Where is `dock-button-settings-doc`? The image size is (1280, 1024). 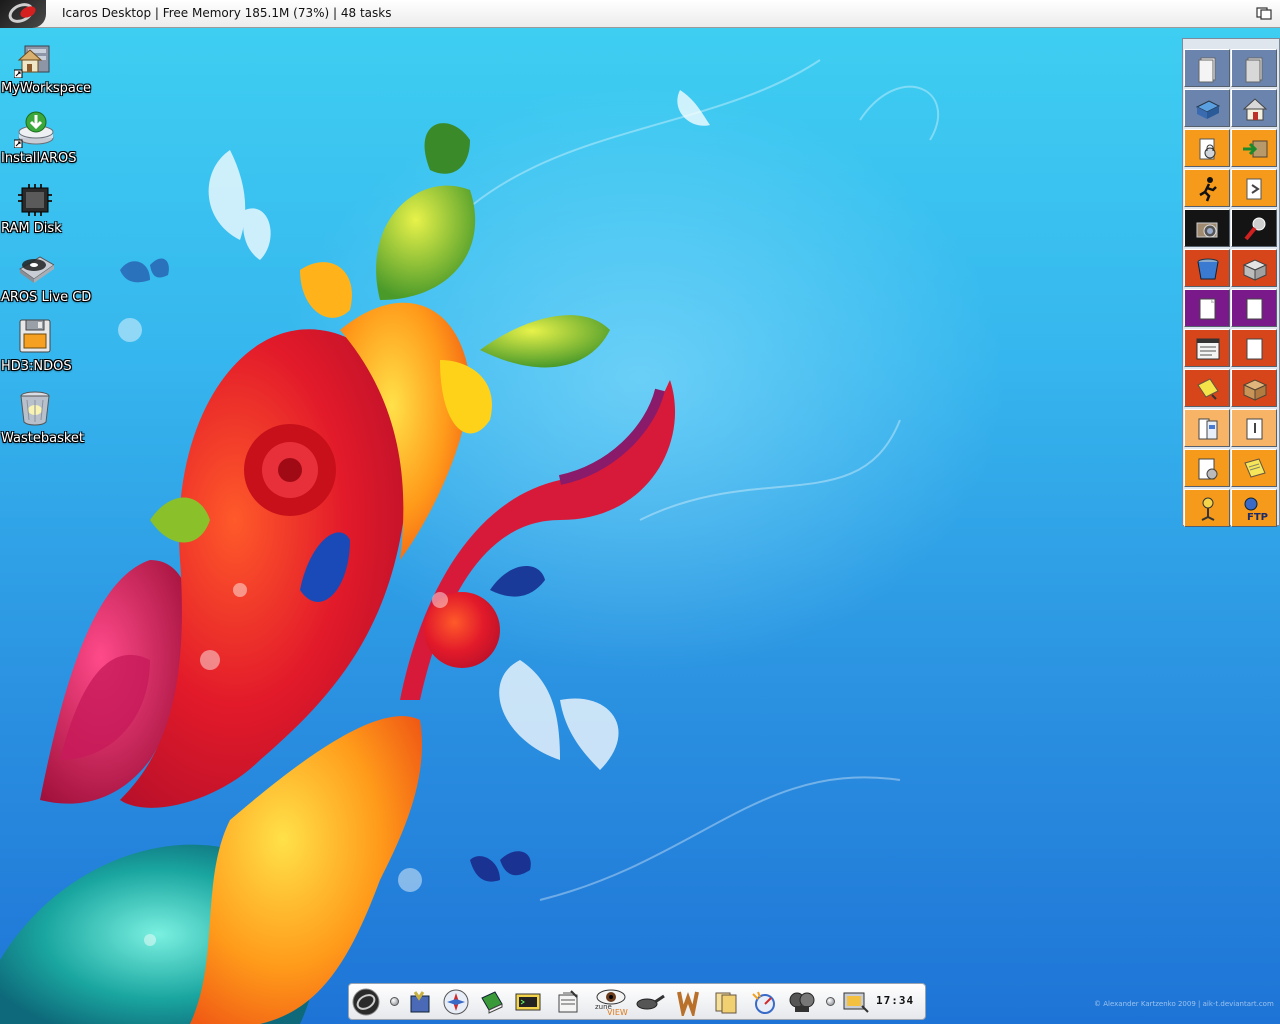 dock-button-settings-doc is located at coordinates (1207, 468).